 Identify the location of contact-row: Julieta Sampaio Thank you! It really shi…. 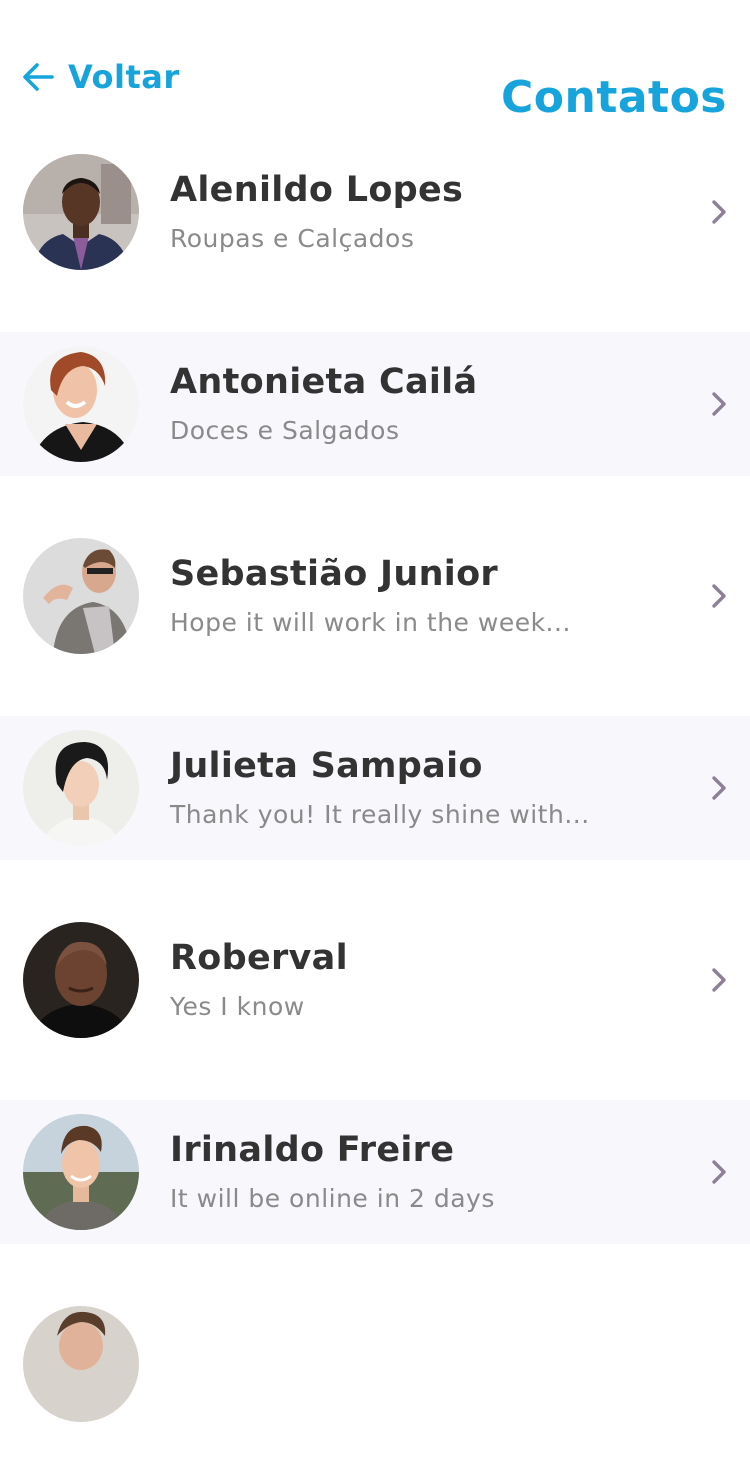
(375, 788).